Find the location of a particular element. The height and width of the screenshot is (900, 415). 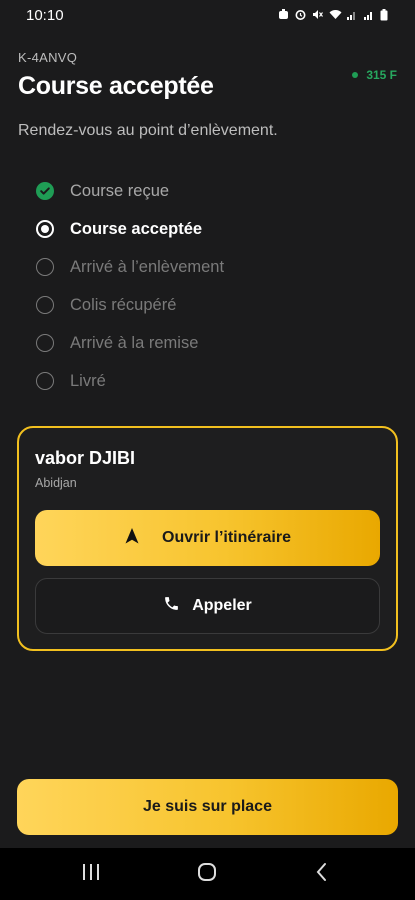

step-label: Course acceptée is located at coordinates (136, 228).